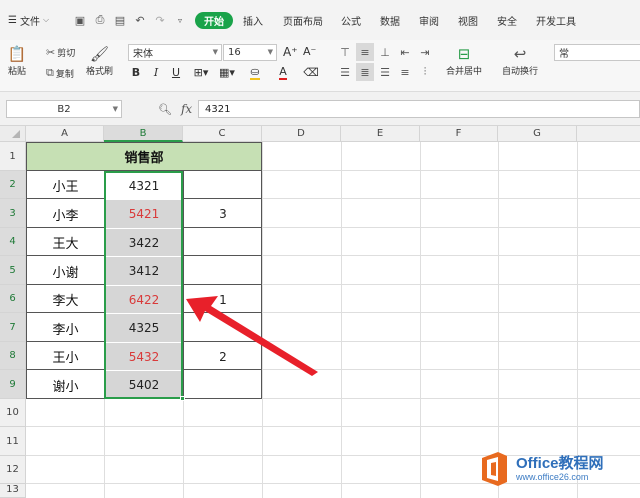 This screenshot has width=640, height=498. I want to click on watermark-text: Office教程网 www.office26.com, so click(560, 469).